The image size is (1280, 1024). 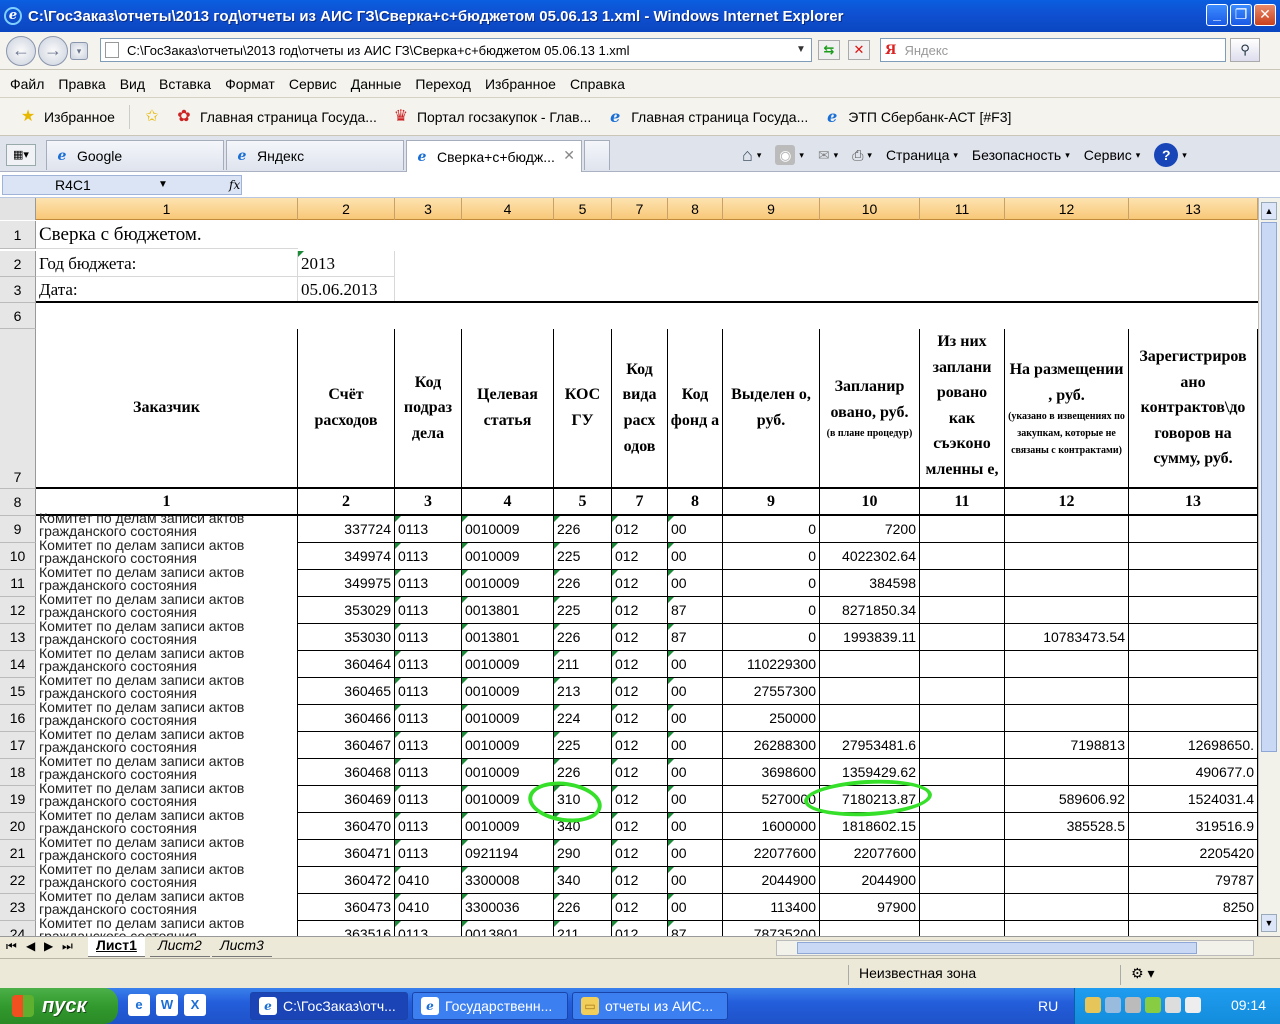 What do you see at coordinates (180, 947) in the screenshot?
I see `sheet-tab-2: Лист2` at bounding box center [180, 947].